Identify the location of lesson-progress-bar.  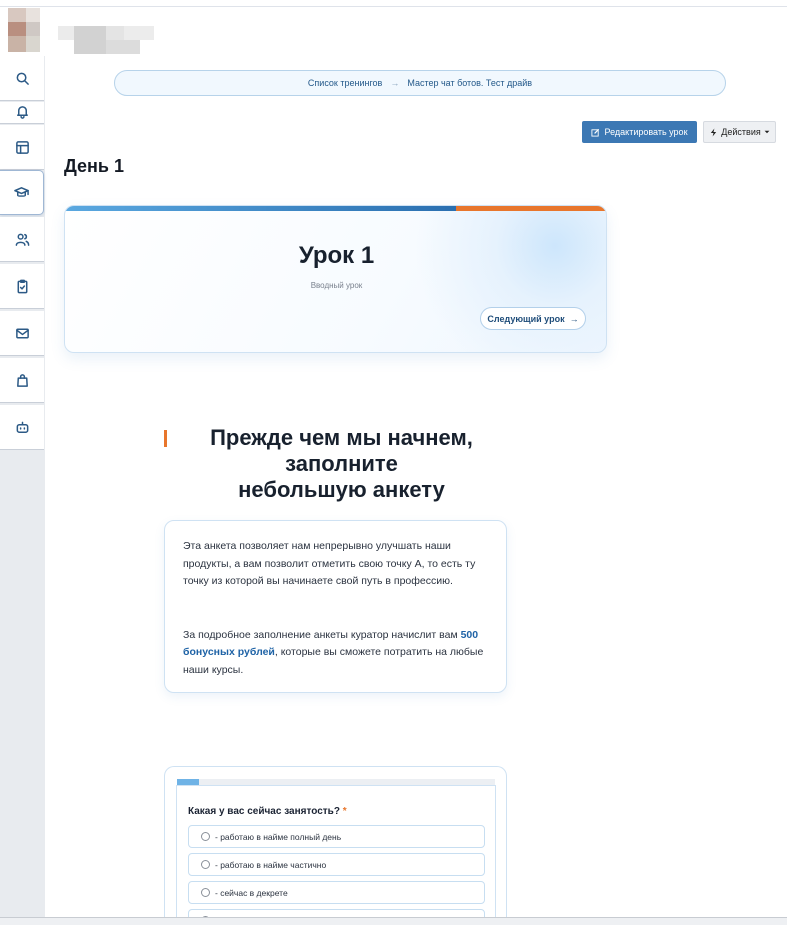
(260, 208).